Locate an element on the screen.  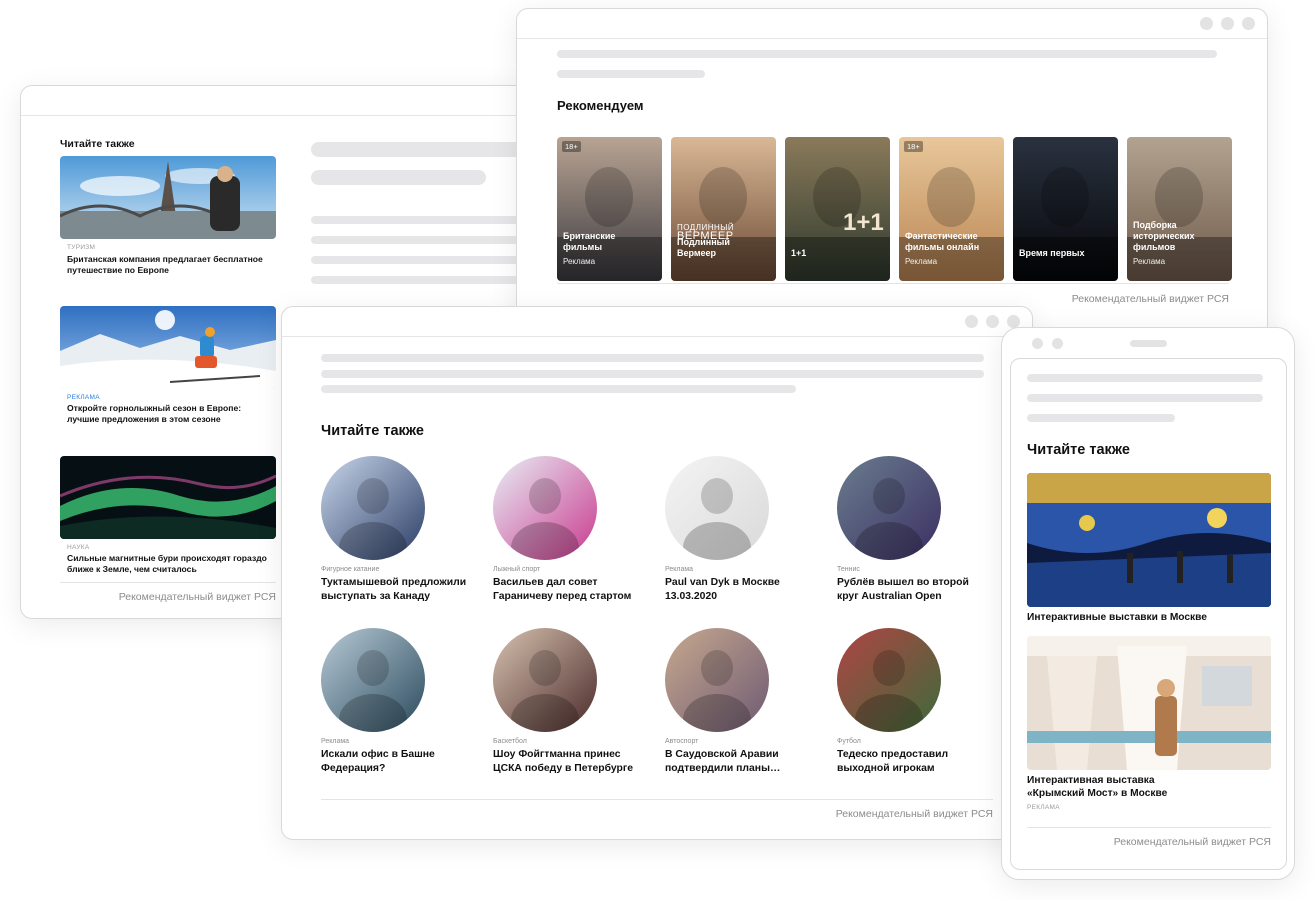
article-title-line: выступать за Канаду is located at coordinates (376, 596).